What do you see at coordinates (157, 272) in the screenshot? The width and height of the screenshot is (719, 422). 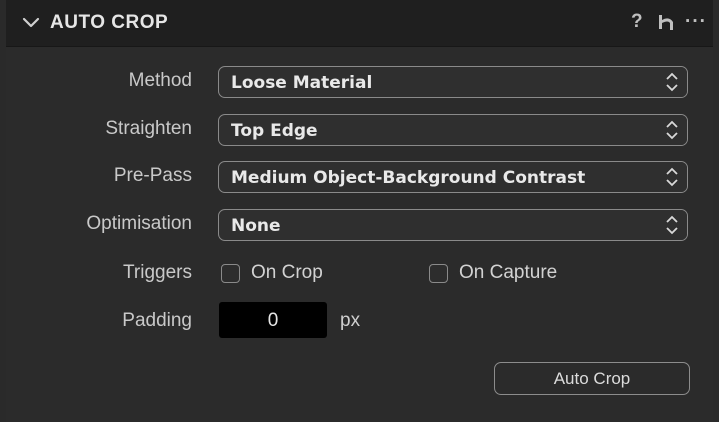 I see `triggers-label: Triggers` at bounding box center [157, 272].